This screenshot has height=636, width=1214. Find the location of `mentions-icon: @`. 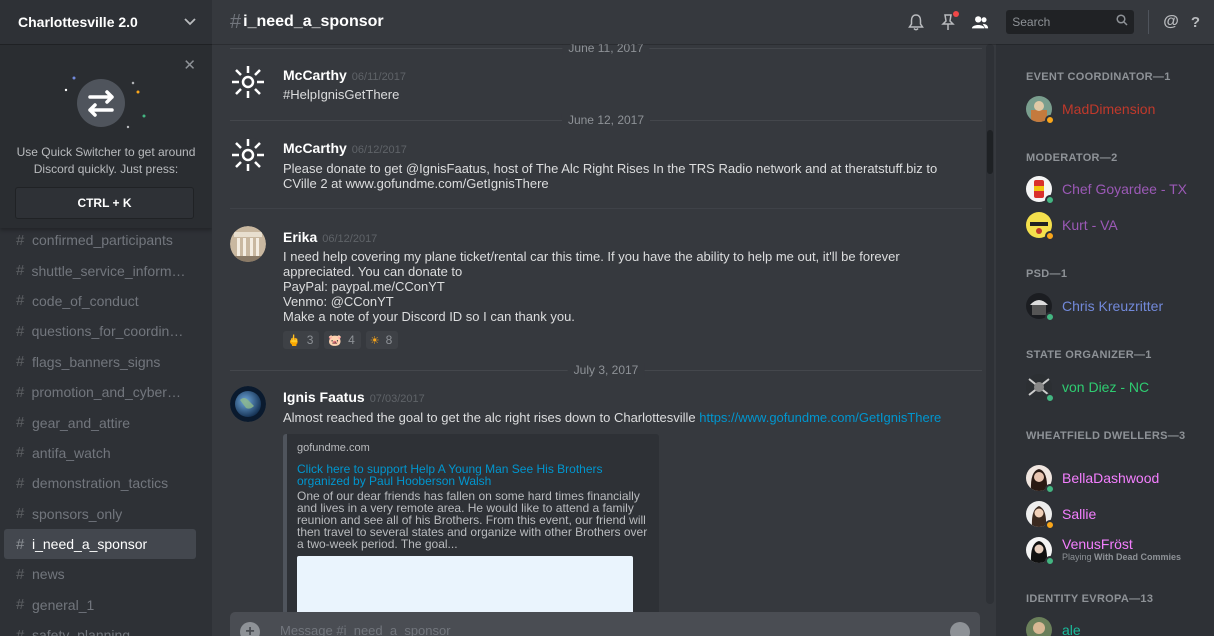

mentions-icon: @ is located at coordinates (1171, 22).